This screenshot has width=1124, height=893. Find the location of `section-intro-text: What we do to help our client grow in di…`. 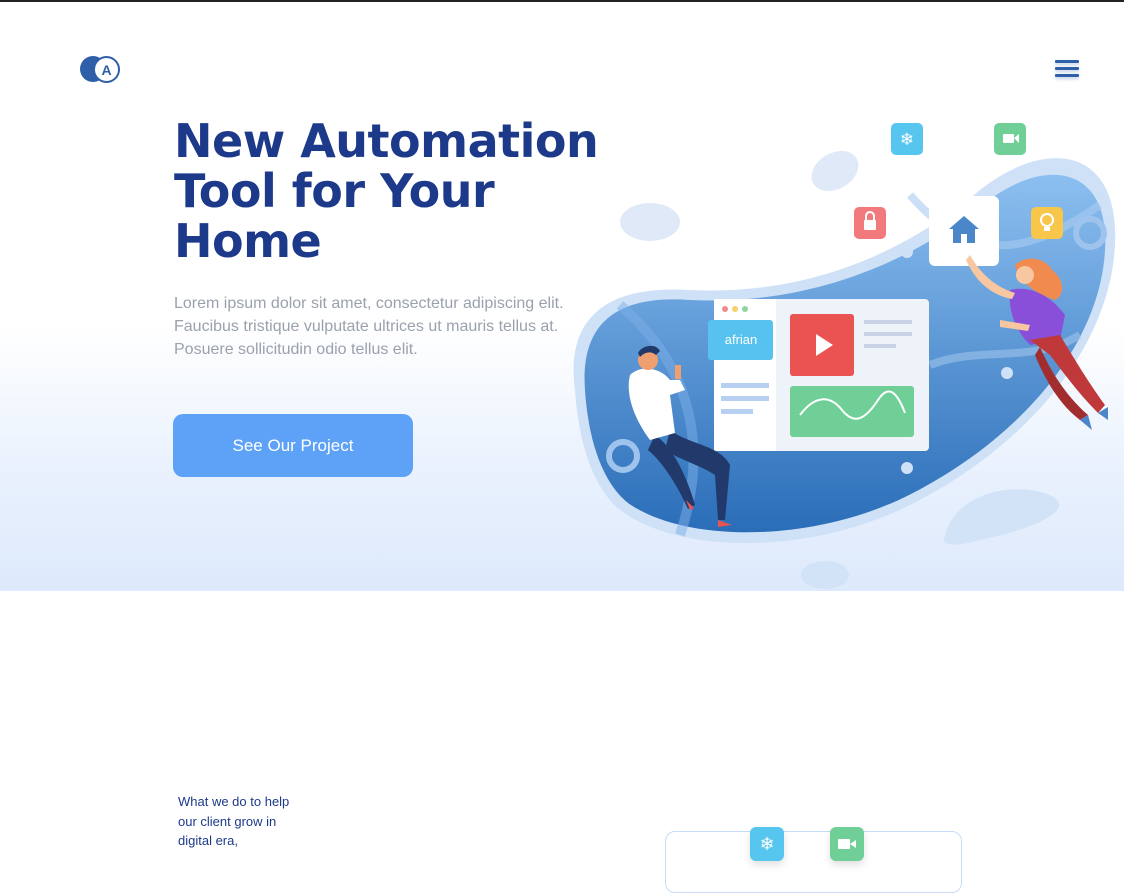

section-intro-text: What we do to help our client grow in di… is located at coordinates (234, 821).